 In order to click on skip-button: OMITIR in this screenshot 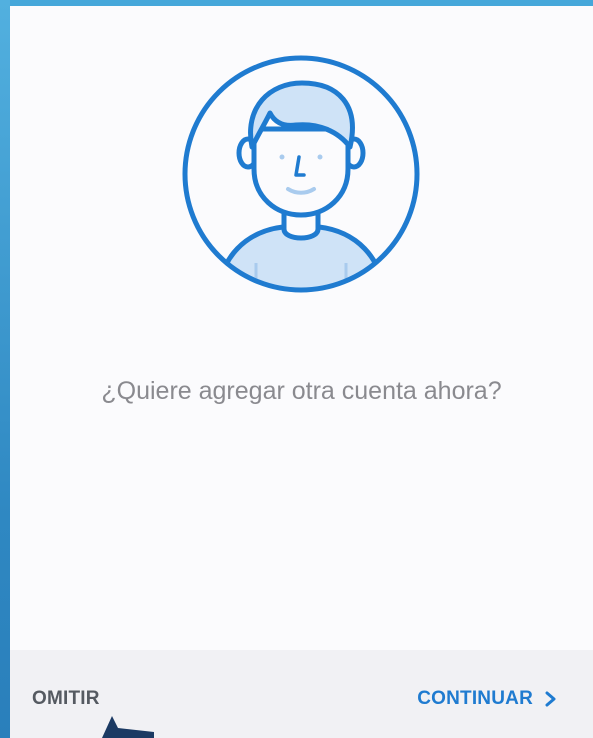, I will do `click(66, 699)`.